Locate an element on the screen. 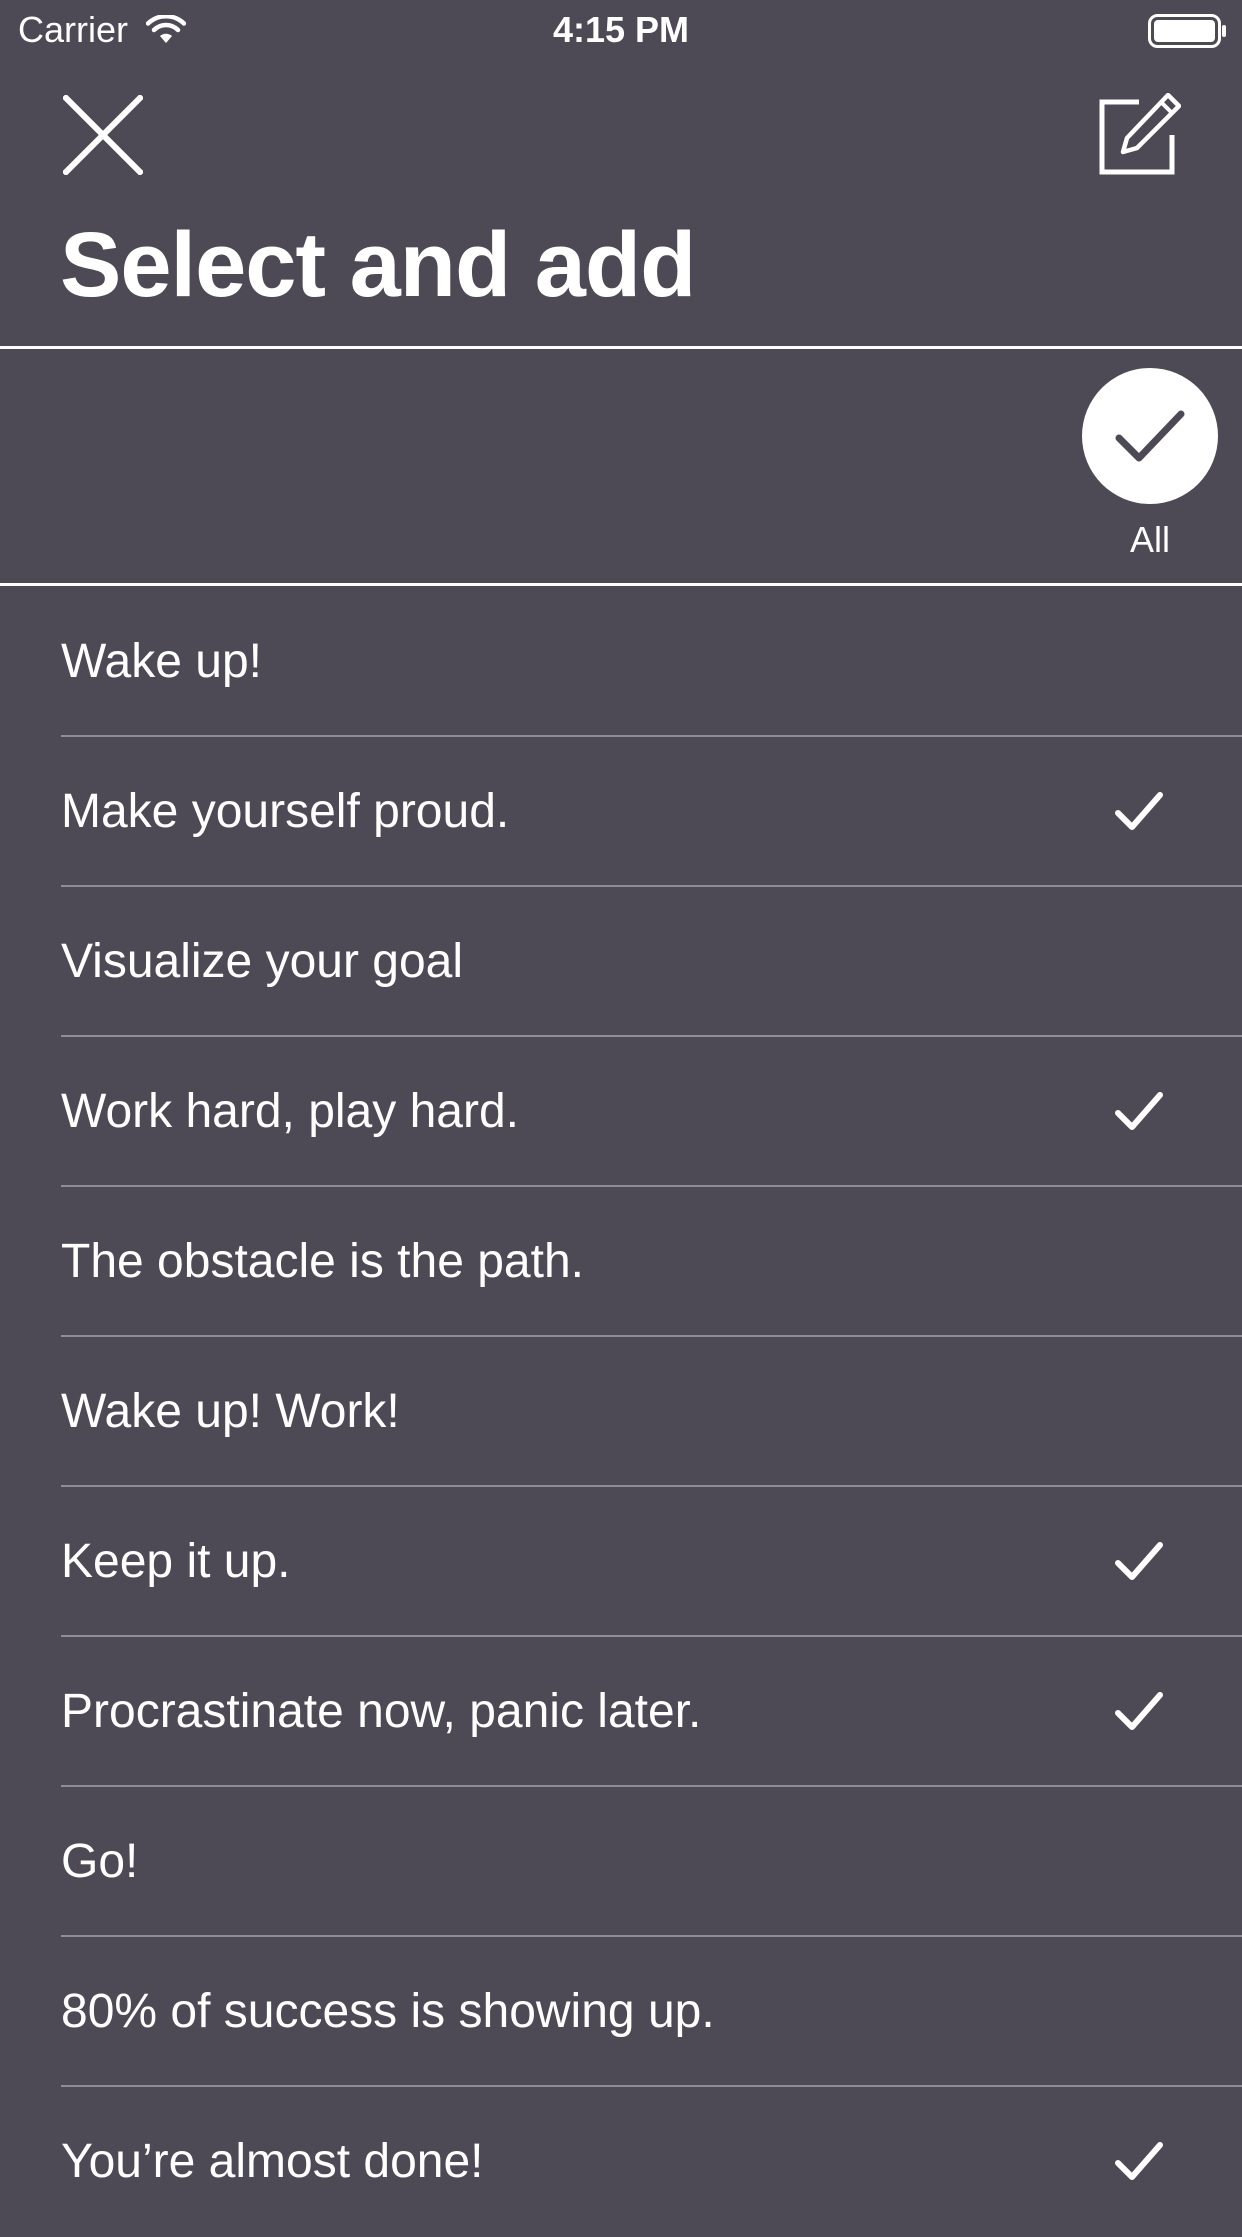  list-item: 80% of success is showing up. is located at coordinates (621, 2012).